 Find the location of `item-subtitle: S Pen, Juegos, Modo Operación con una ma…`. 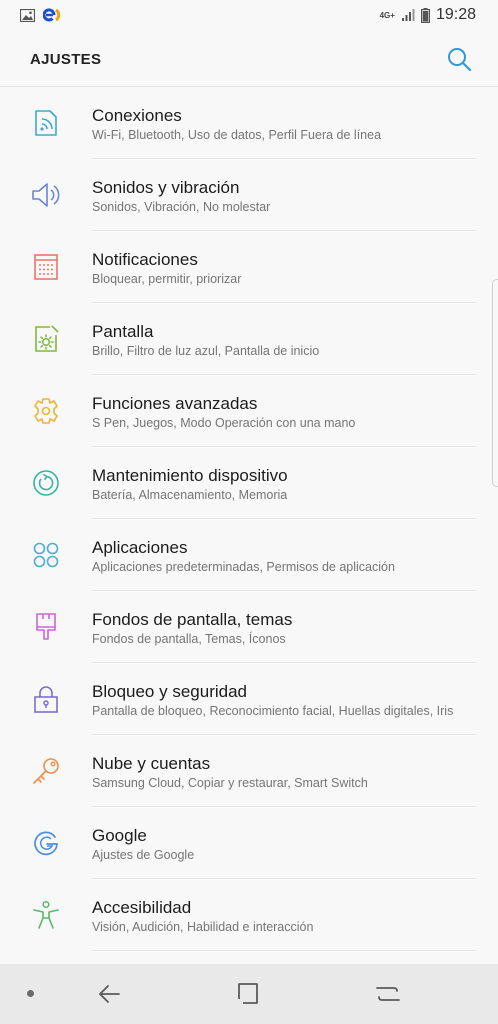

item-subtitle: S Pen, Juegos, Modo Operación con una ma… is located at coordinates (224, 423).